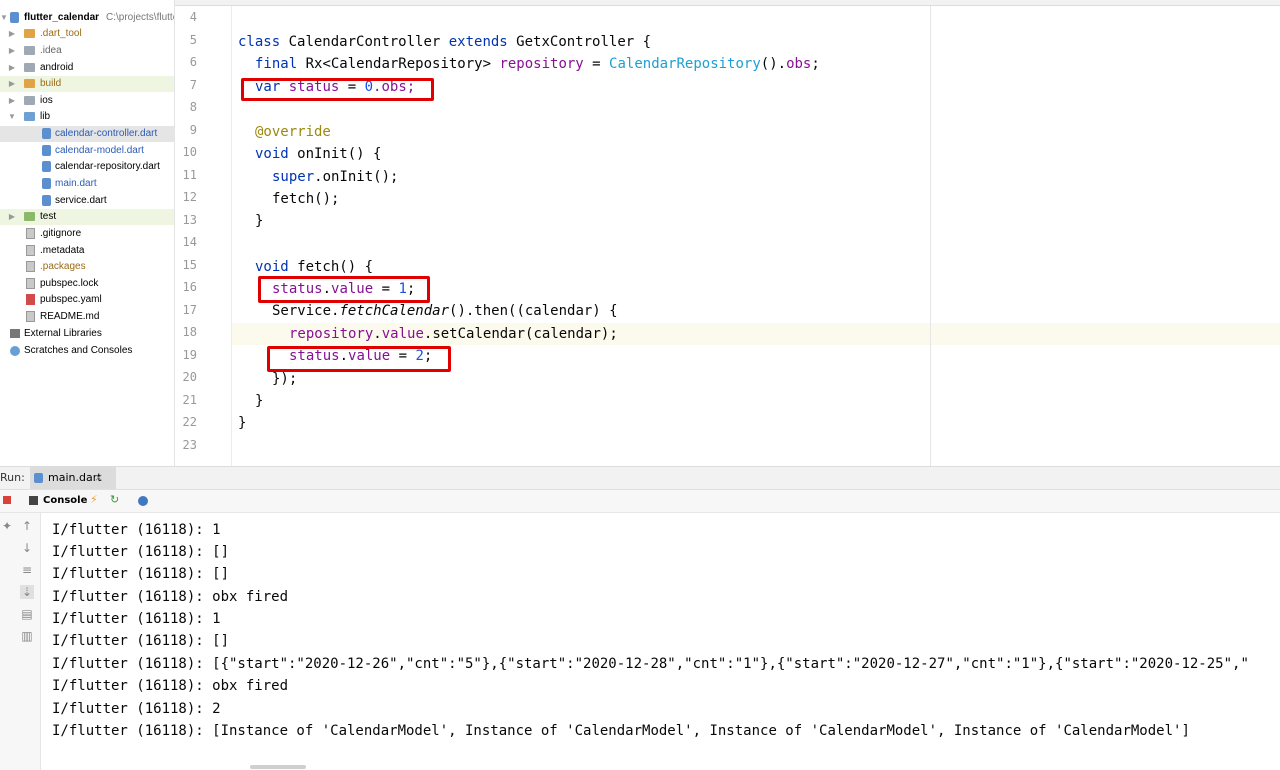  What do you see at coordinates (87, 334) in the screenshot?
I see `tree-item-external-libraries: External Libraries` at bounding box center [87, 334].